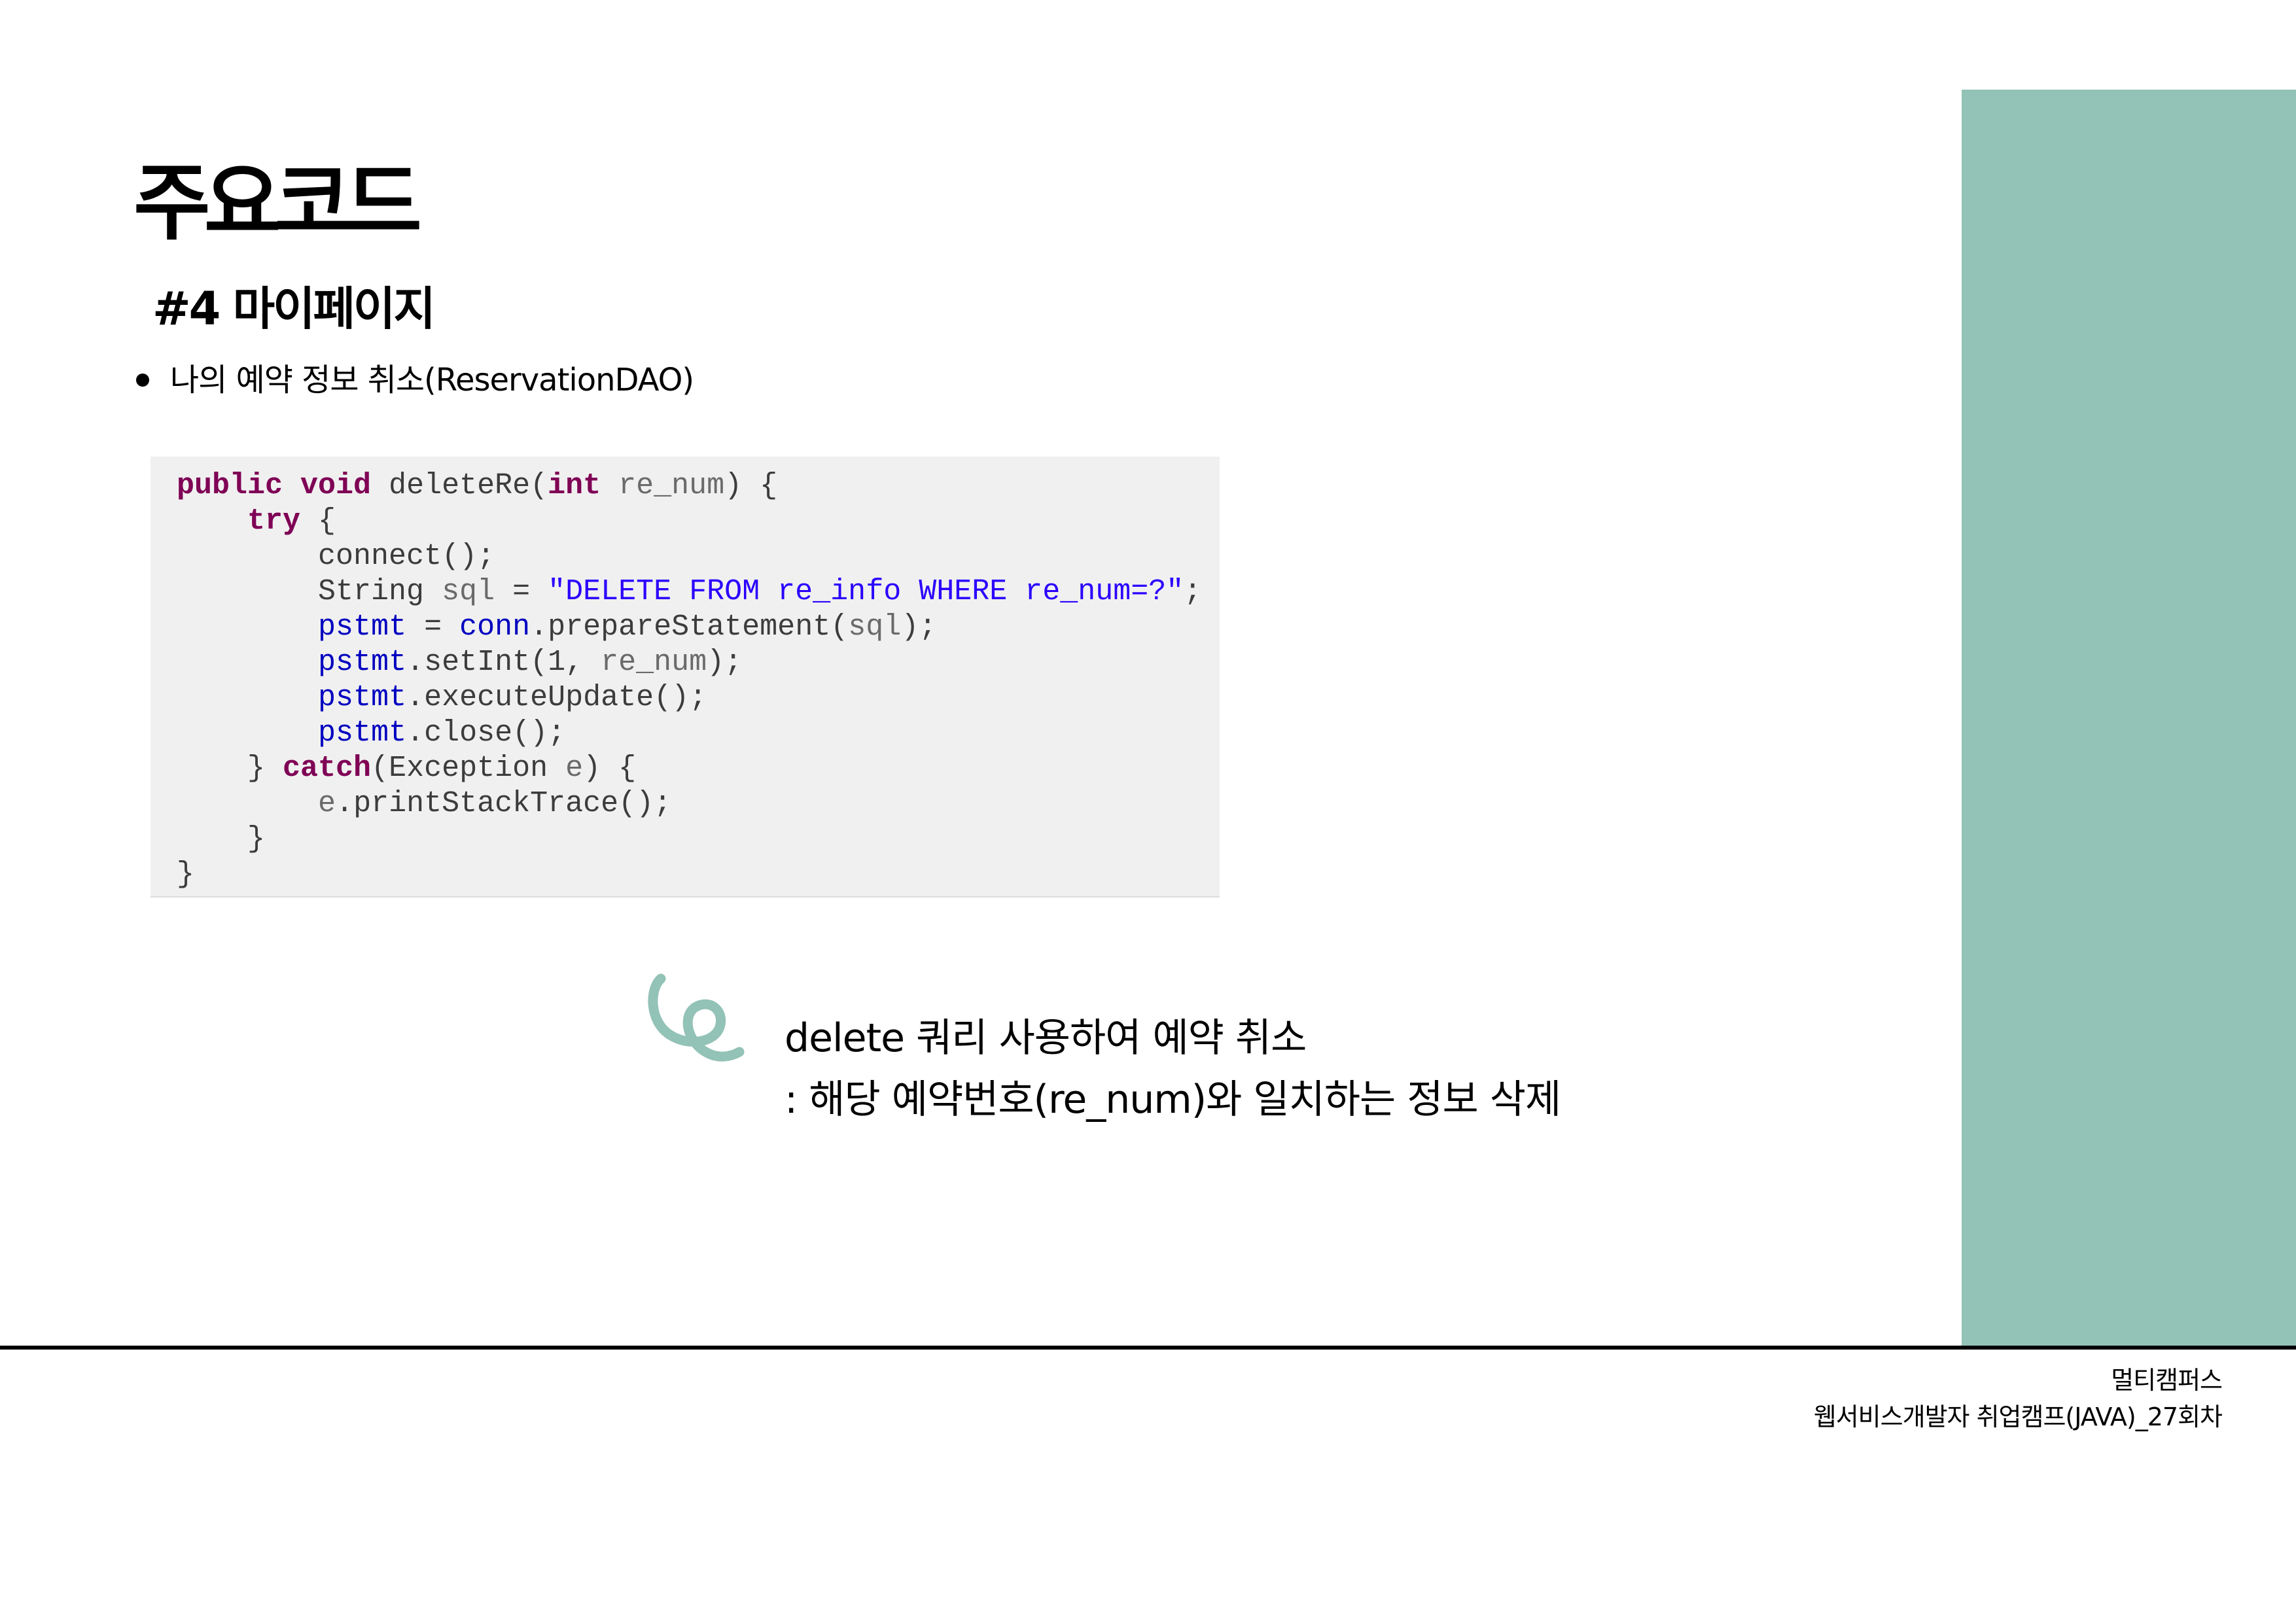 The width and height of the screenshot is (2296, 1623). Describe the element at coordinates (328, 769) in the screenshot. I see `code-token: catch` at that location.